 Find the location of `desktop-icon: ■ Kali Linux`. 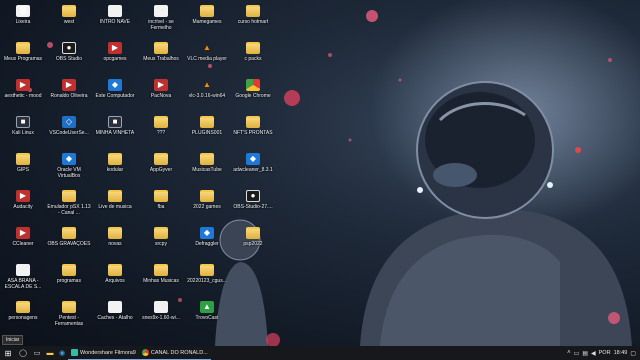

desktop-icon: ■ Kali Linux is located at coordinates (23, 131).